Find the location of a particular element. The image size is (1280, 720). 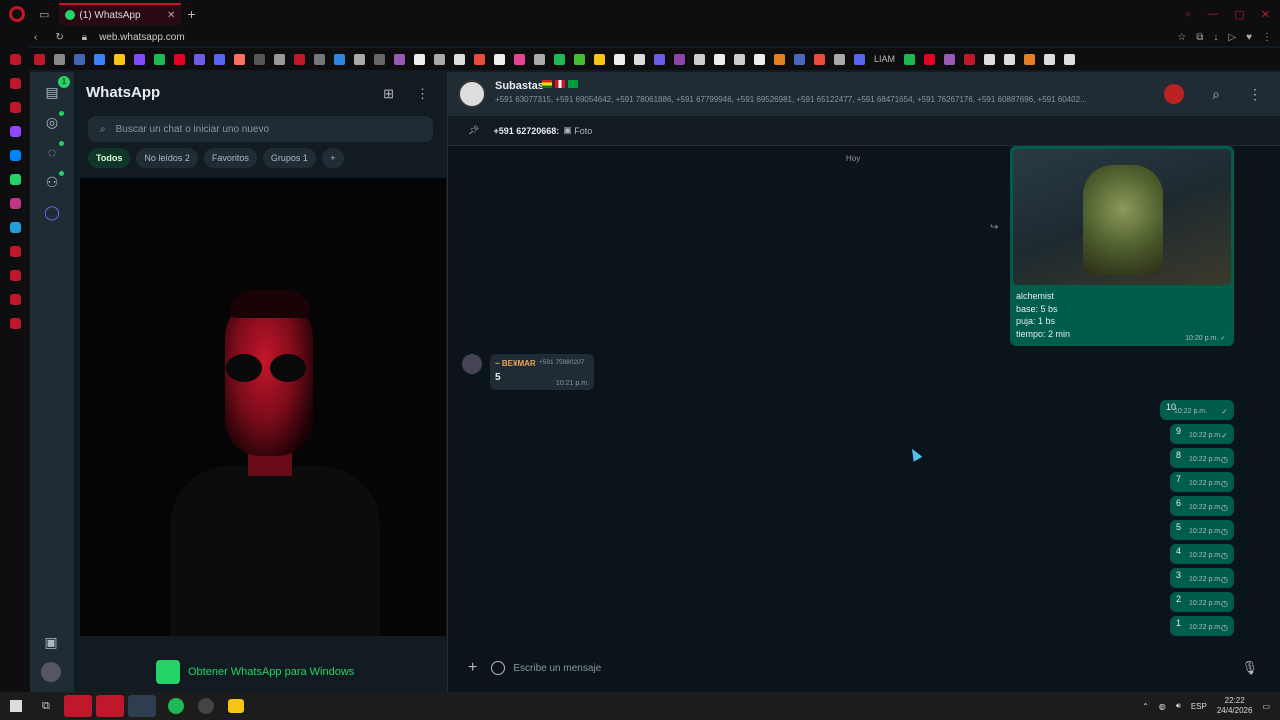

filter-no-leidos: No leídos 2 is located at coordinates (167, 158).